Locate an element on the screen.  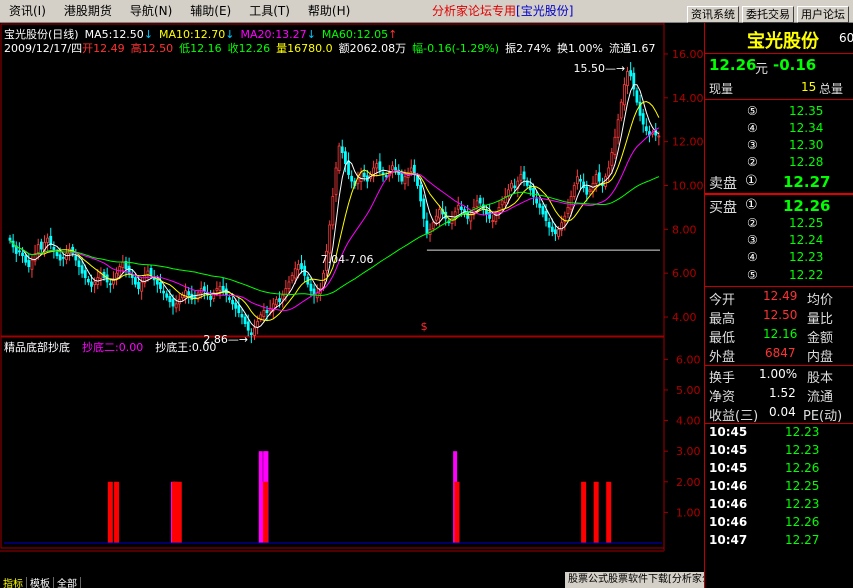
indicator-name: 精品底部抄底 is located at coordinates (37, 347).